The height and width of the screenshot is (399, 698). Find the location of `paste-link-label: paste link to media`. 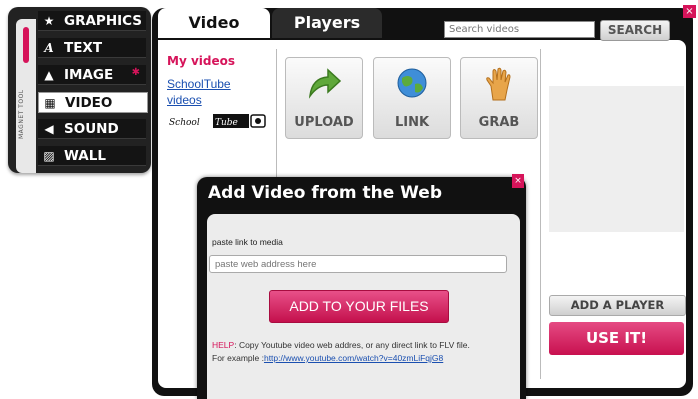

paste-link-label: paste link to media is located at coordinates (247, 242).